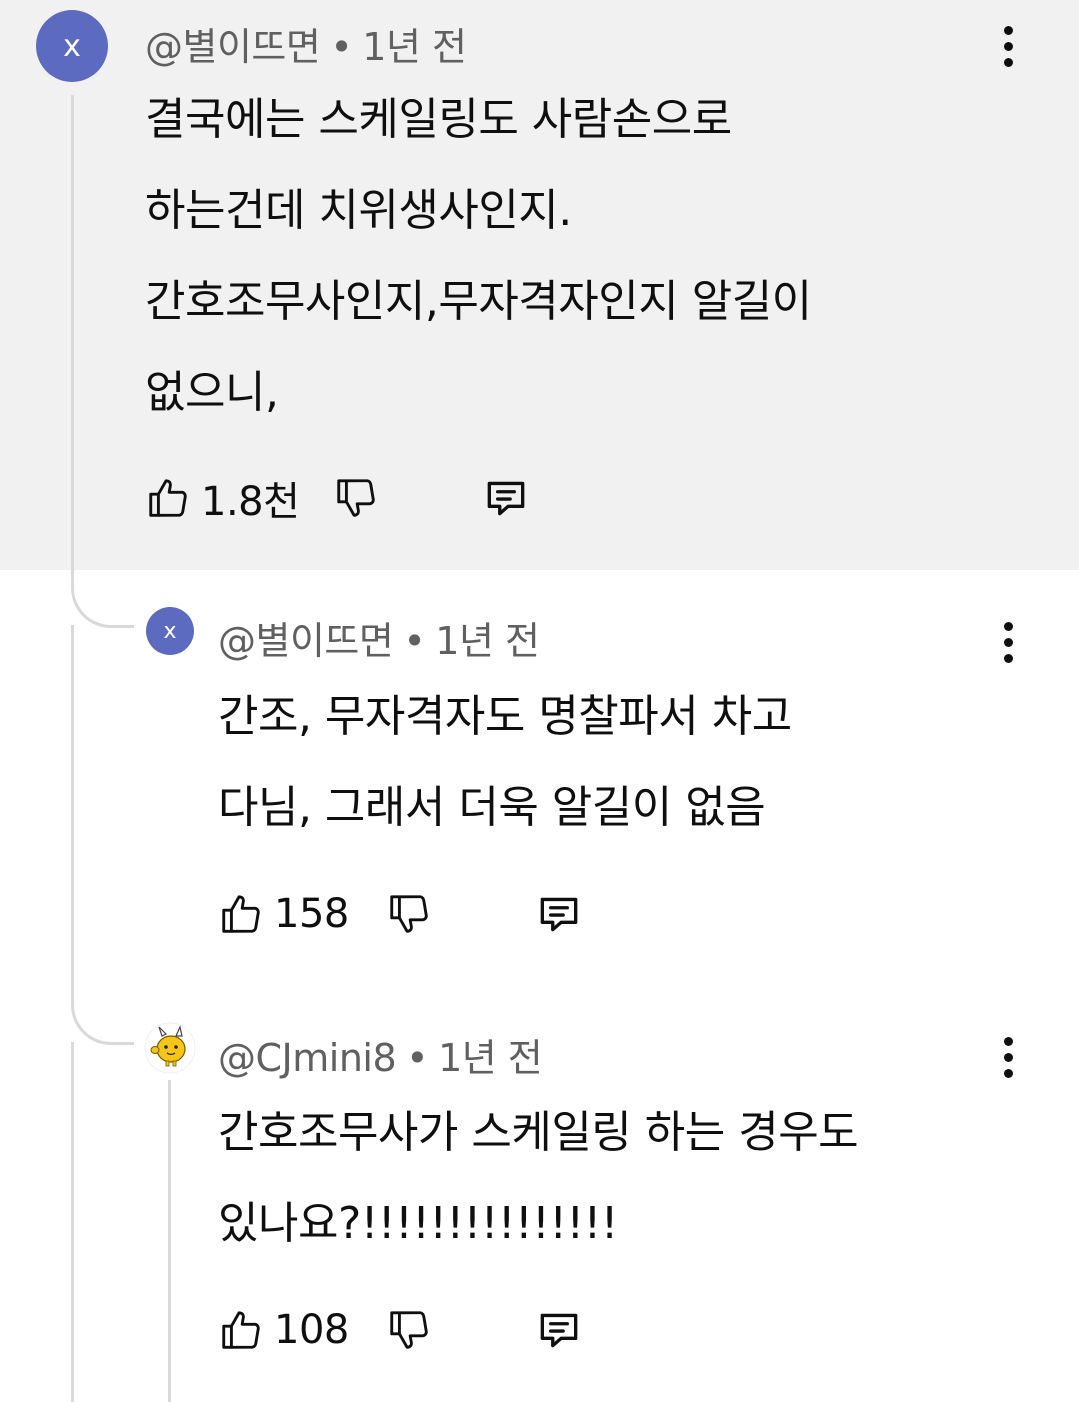 This screenshot has height=1402, width=1079. I want to click on comment-line: 간호조무사가 스케일링 하는 경우도, so click(538, 1132).